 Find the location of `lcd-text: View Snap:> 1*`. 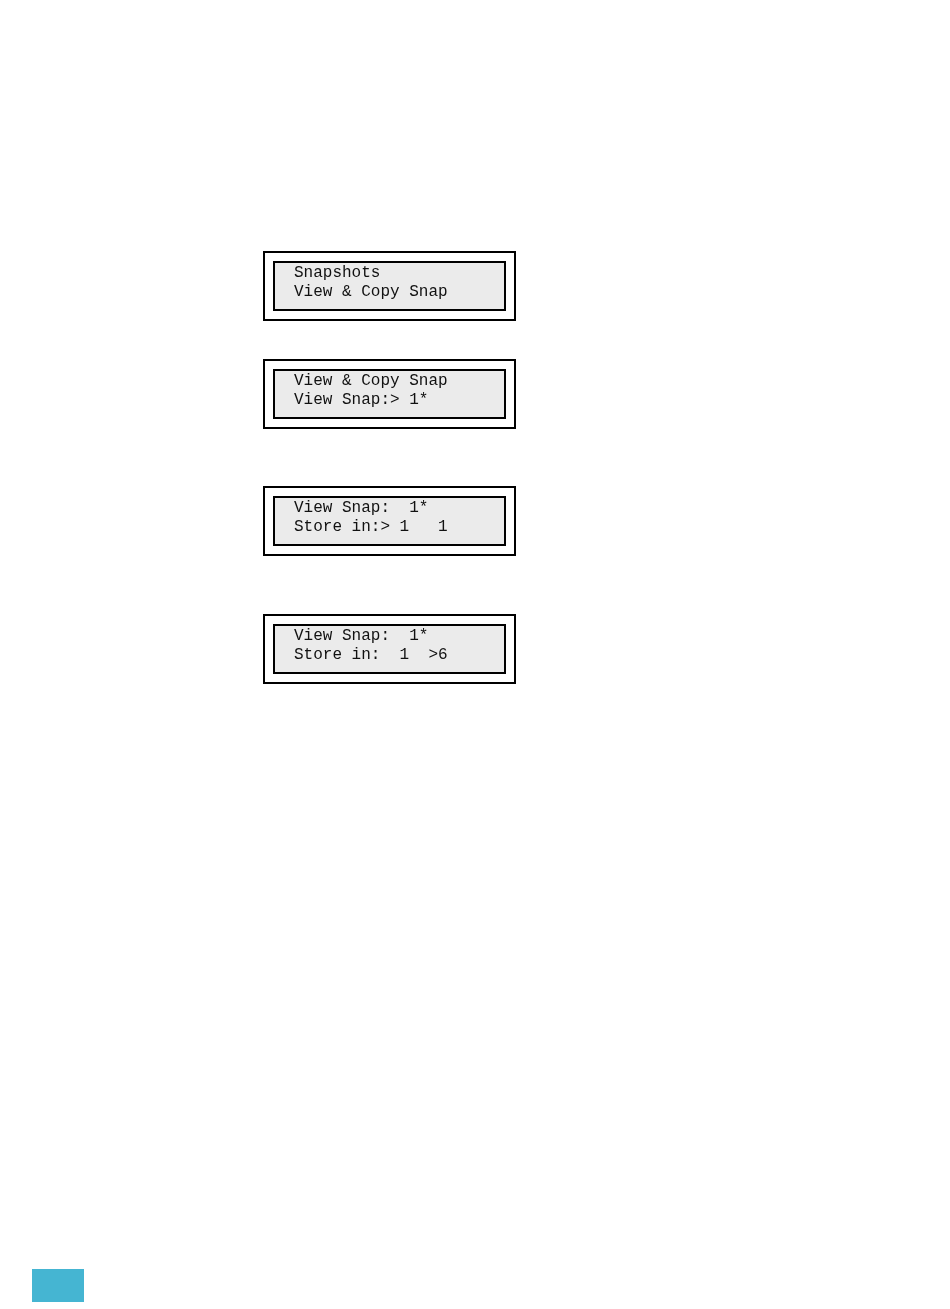

lcd-text: View Snap:> 1* is located at coordinates (361, 400).